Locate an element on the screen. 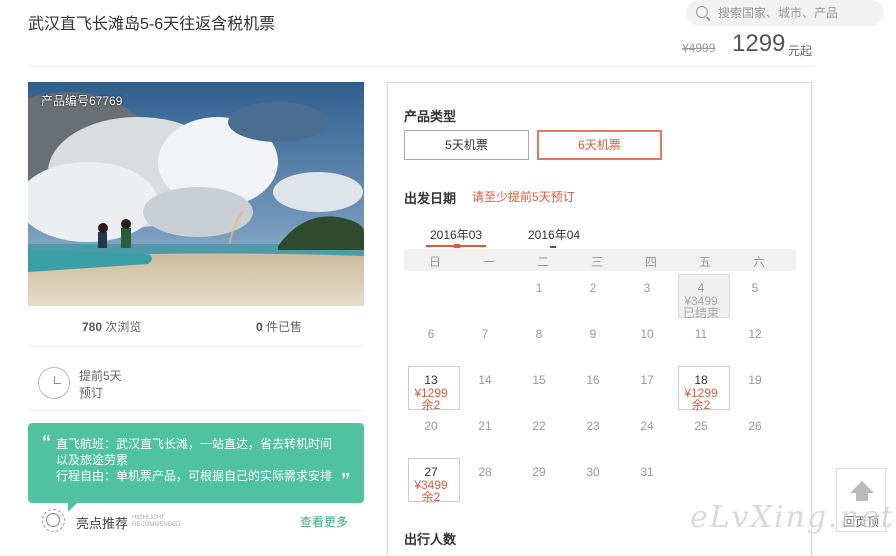  views-count: 780 is located at coordinates (92, 327).